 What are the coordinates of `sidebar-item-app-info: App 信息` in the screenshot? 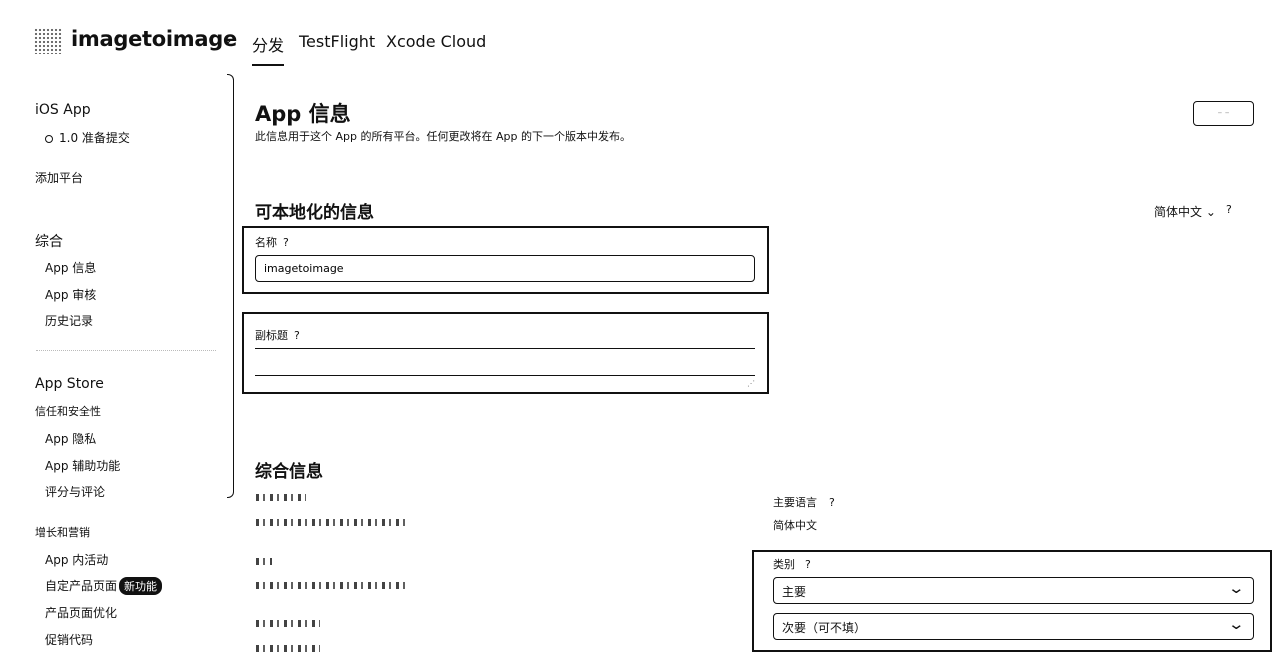 It's located at (70, 267).